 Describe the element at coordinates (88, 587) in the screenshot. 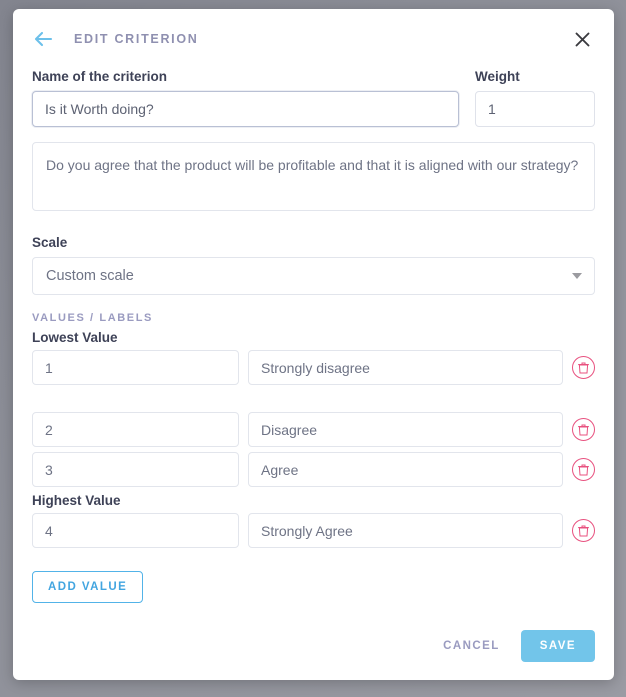

I see `add-value-button: ADD VALUE` at that location.